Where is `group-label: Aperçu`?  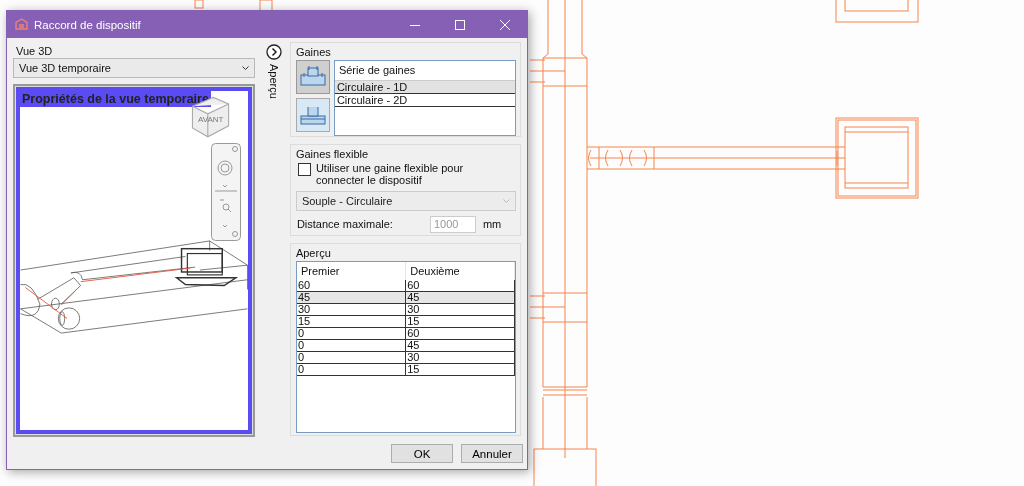 group-label: Aperçu is located at coordinates (313, 253).